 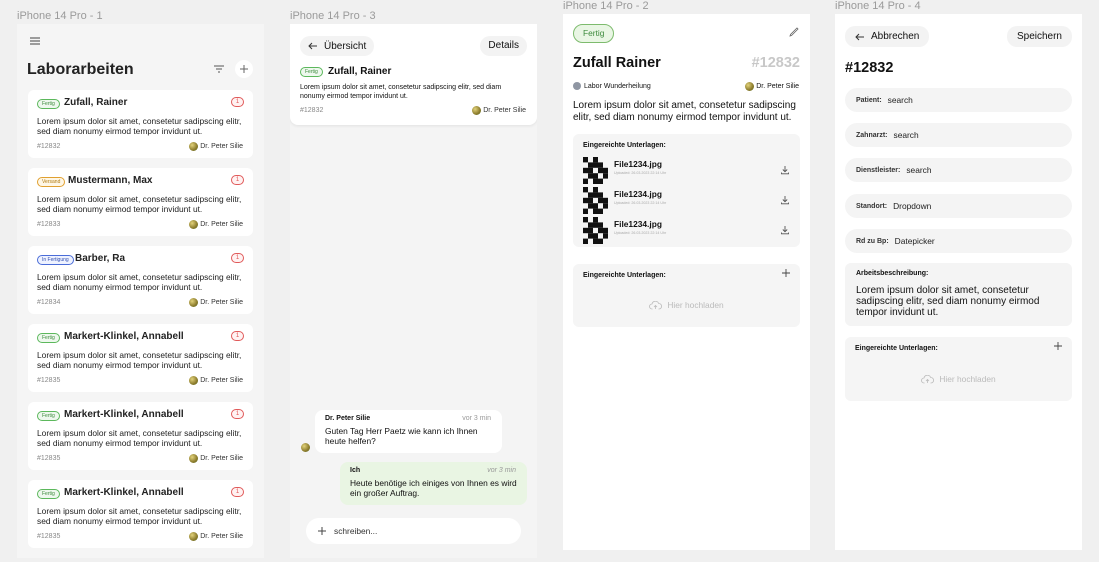 What do you see at coordinates (1039, 36) in the screenshot?
I see `save-button: Speichern` at bounding box center [1039, 36].